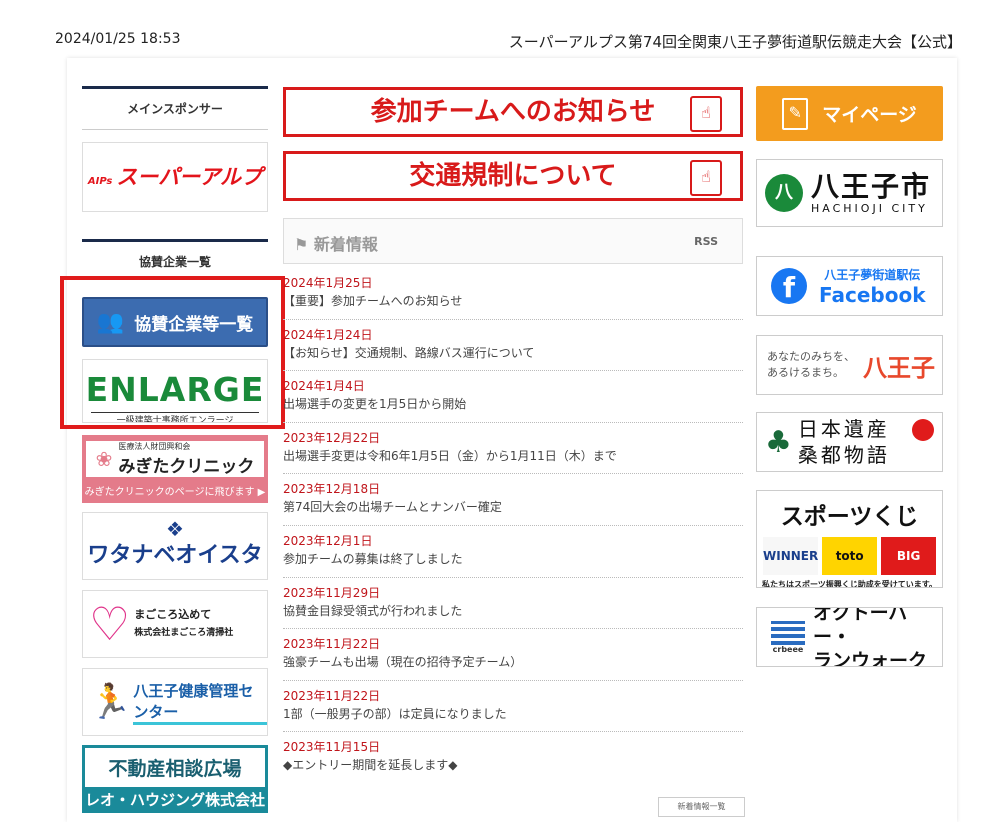 Image resolution: width=1004 pixels, height=822 pixels. Describe the element at coordinates (849, 286) in the screenshot. I see `facebook-banner: f 八王子夢街道駅伝 Facebook` at that location.